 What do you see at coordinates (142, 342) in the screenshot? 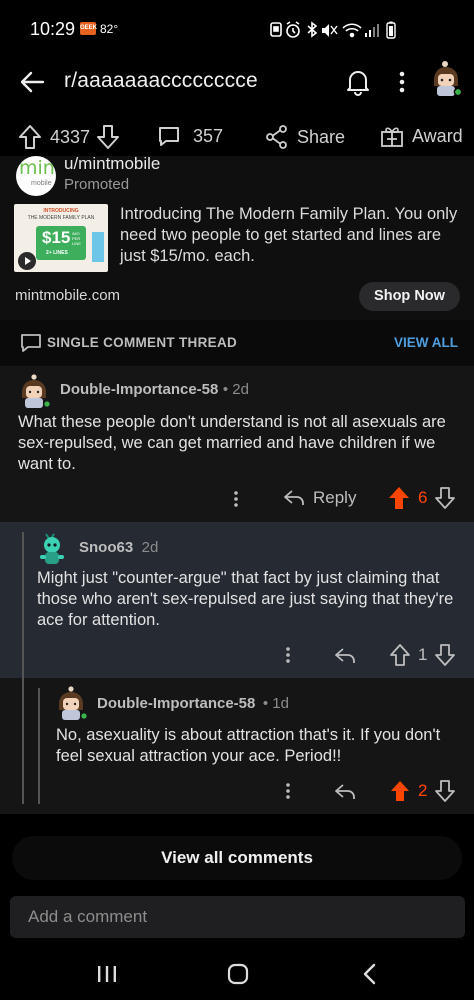
I see `thread-label: SINGLE COMMENT THREAD` at bounding box center [142, 342].